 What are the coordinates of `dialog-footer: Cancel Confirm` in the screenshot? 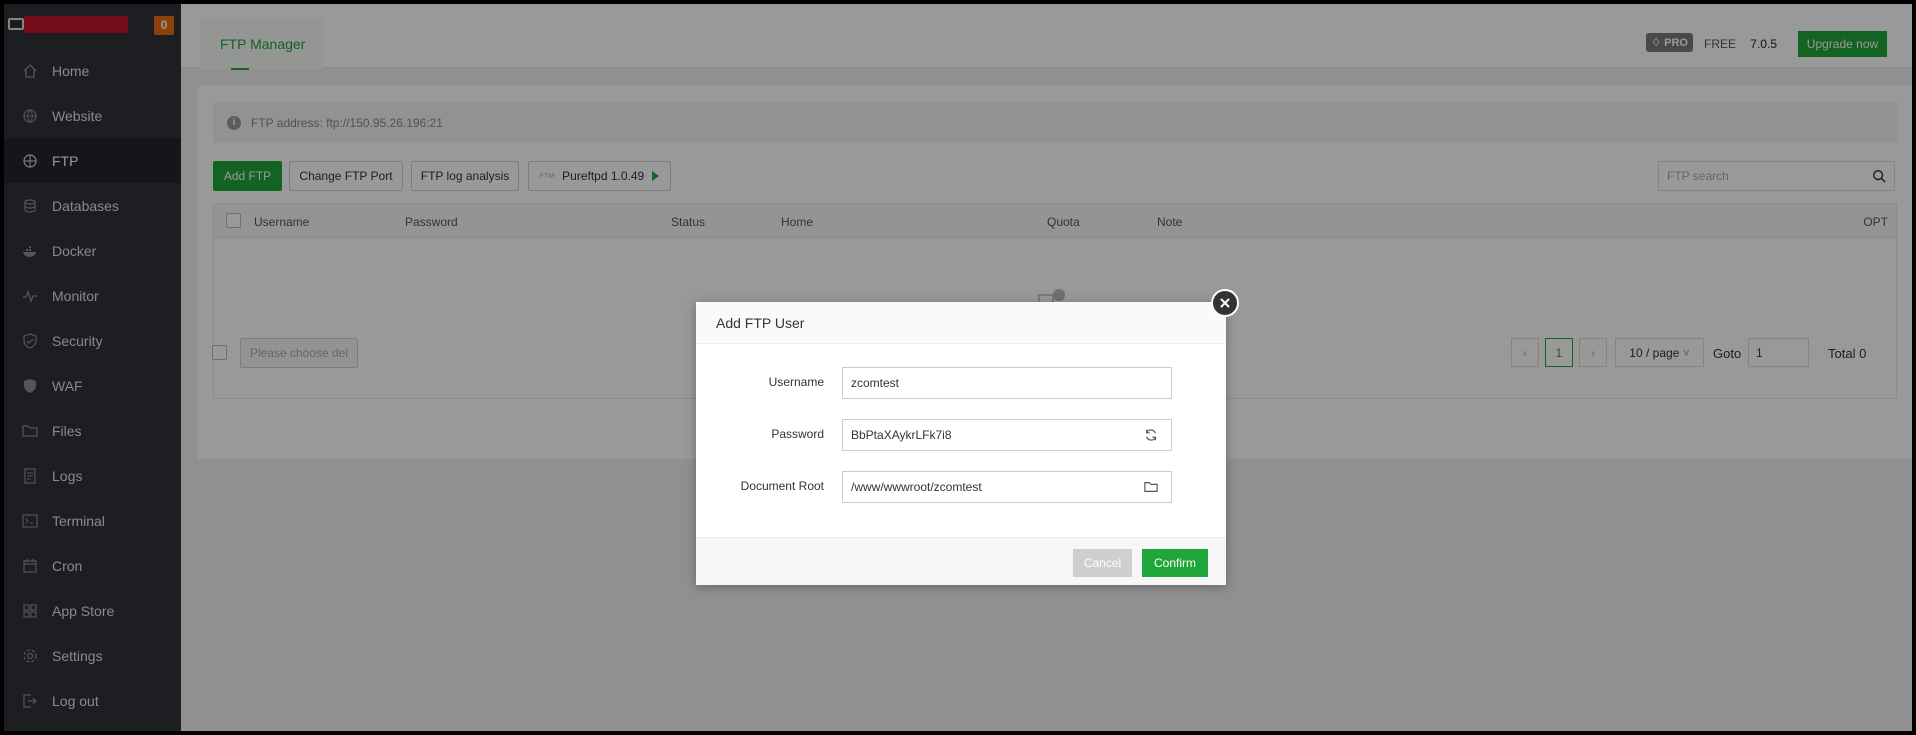 It's located at (961, 561).